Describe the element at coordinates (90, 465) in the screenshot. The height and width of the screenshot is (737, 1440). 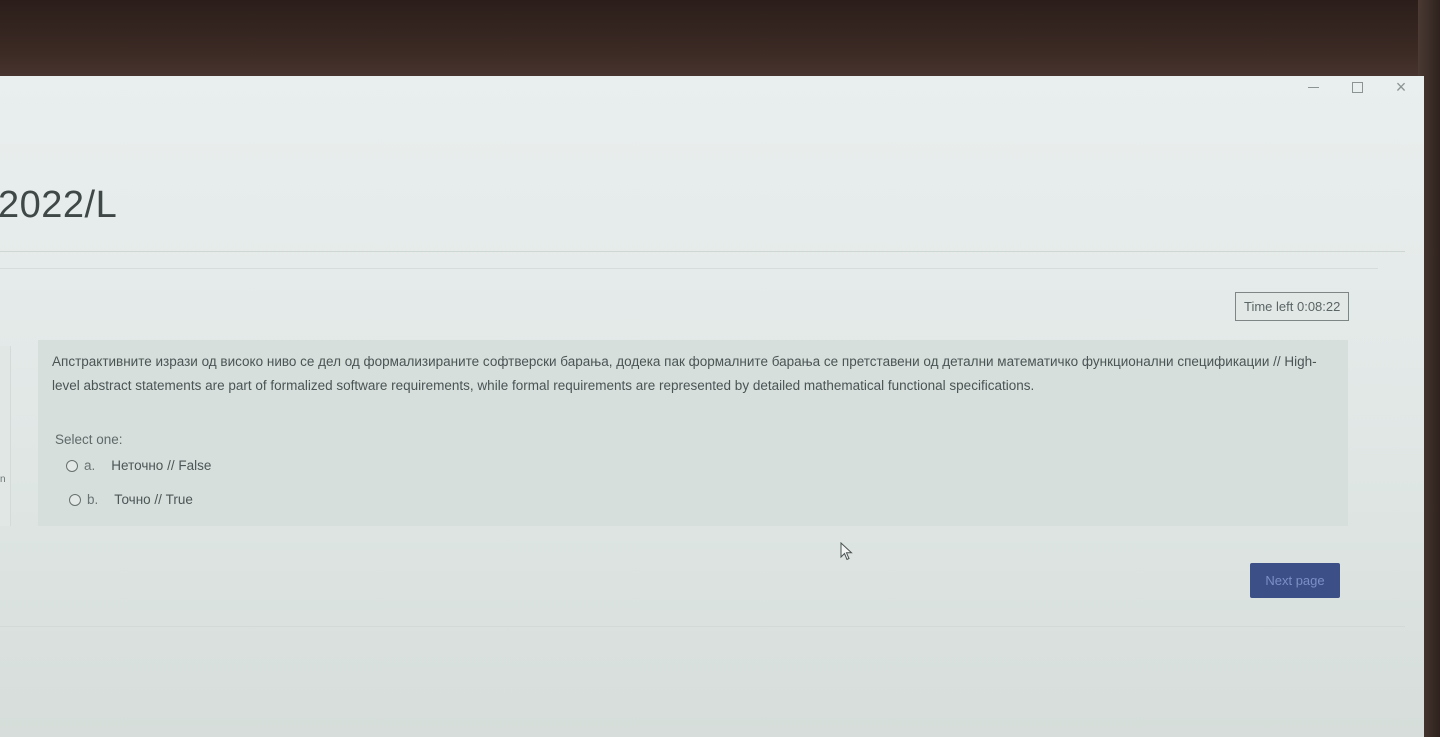
I see `option-letter-a: a.` at that location.